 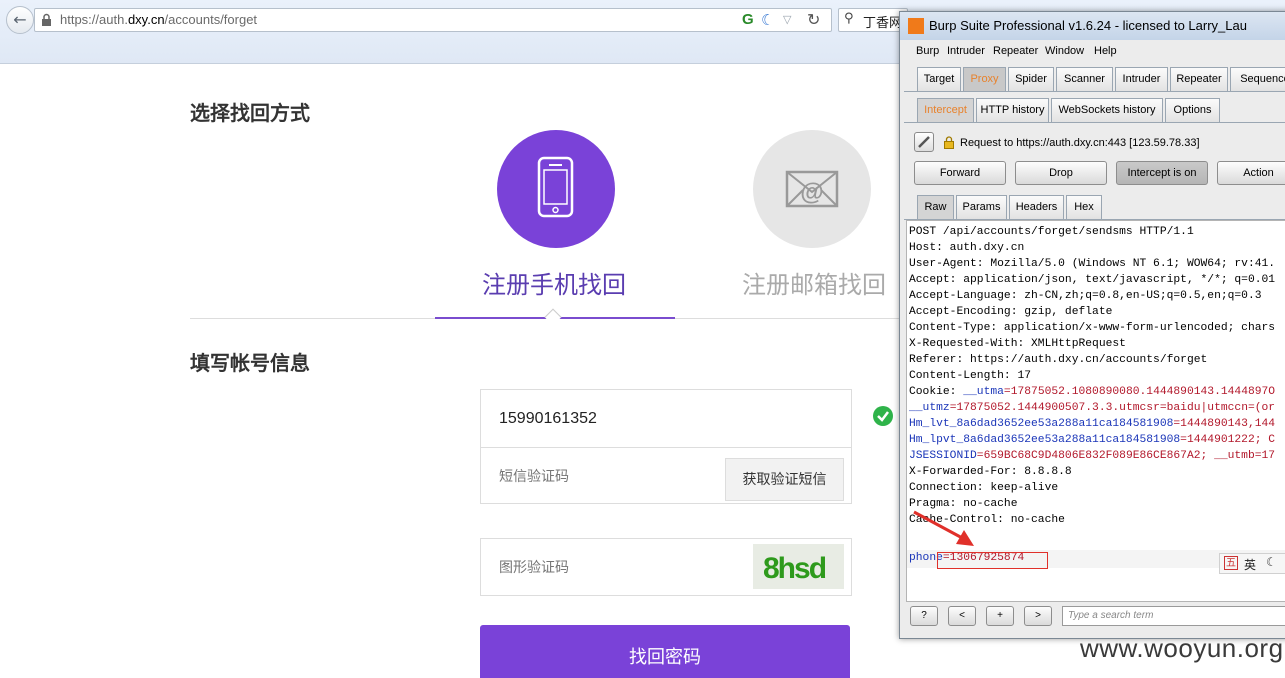 I want to click on email-icon: @, so click(x=812, y=189).